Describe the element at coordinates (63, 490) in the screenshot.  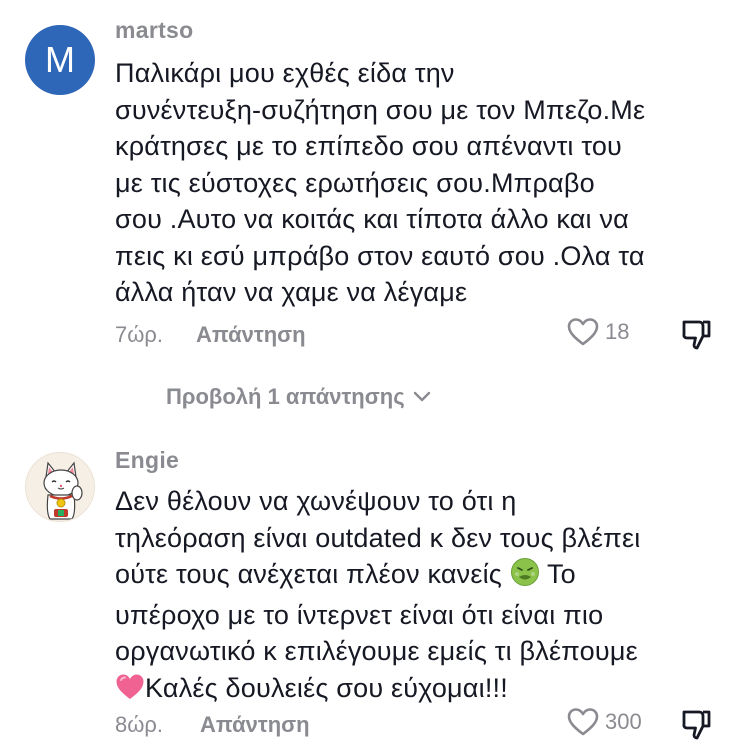
I see `lucky-cat-icon` at that location.